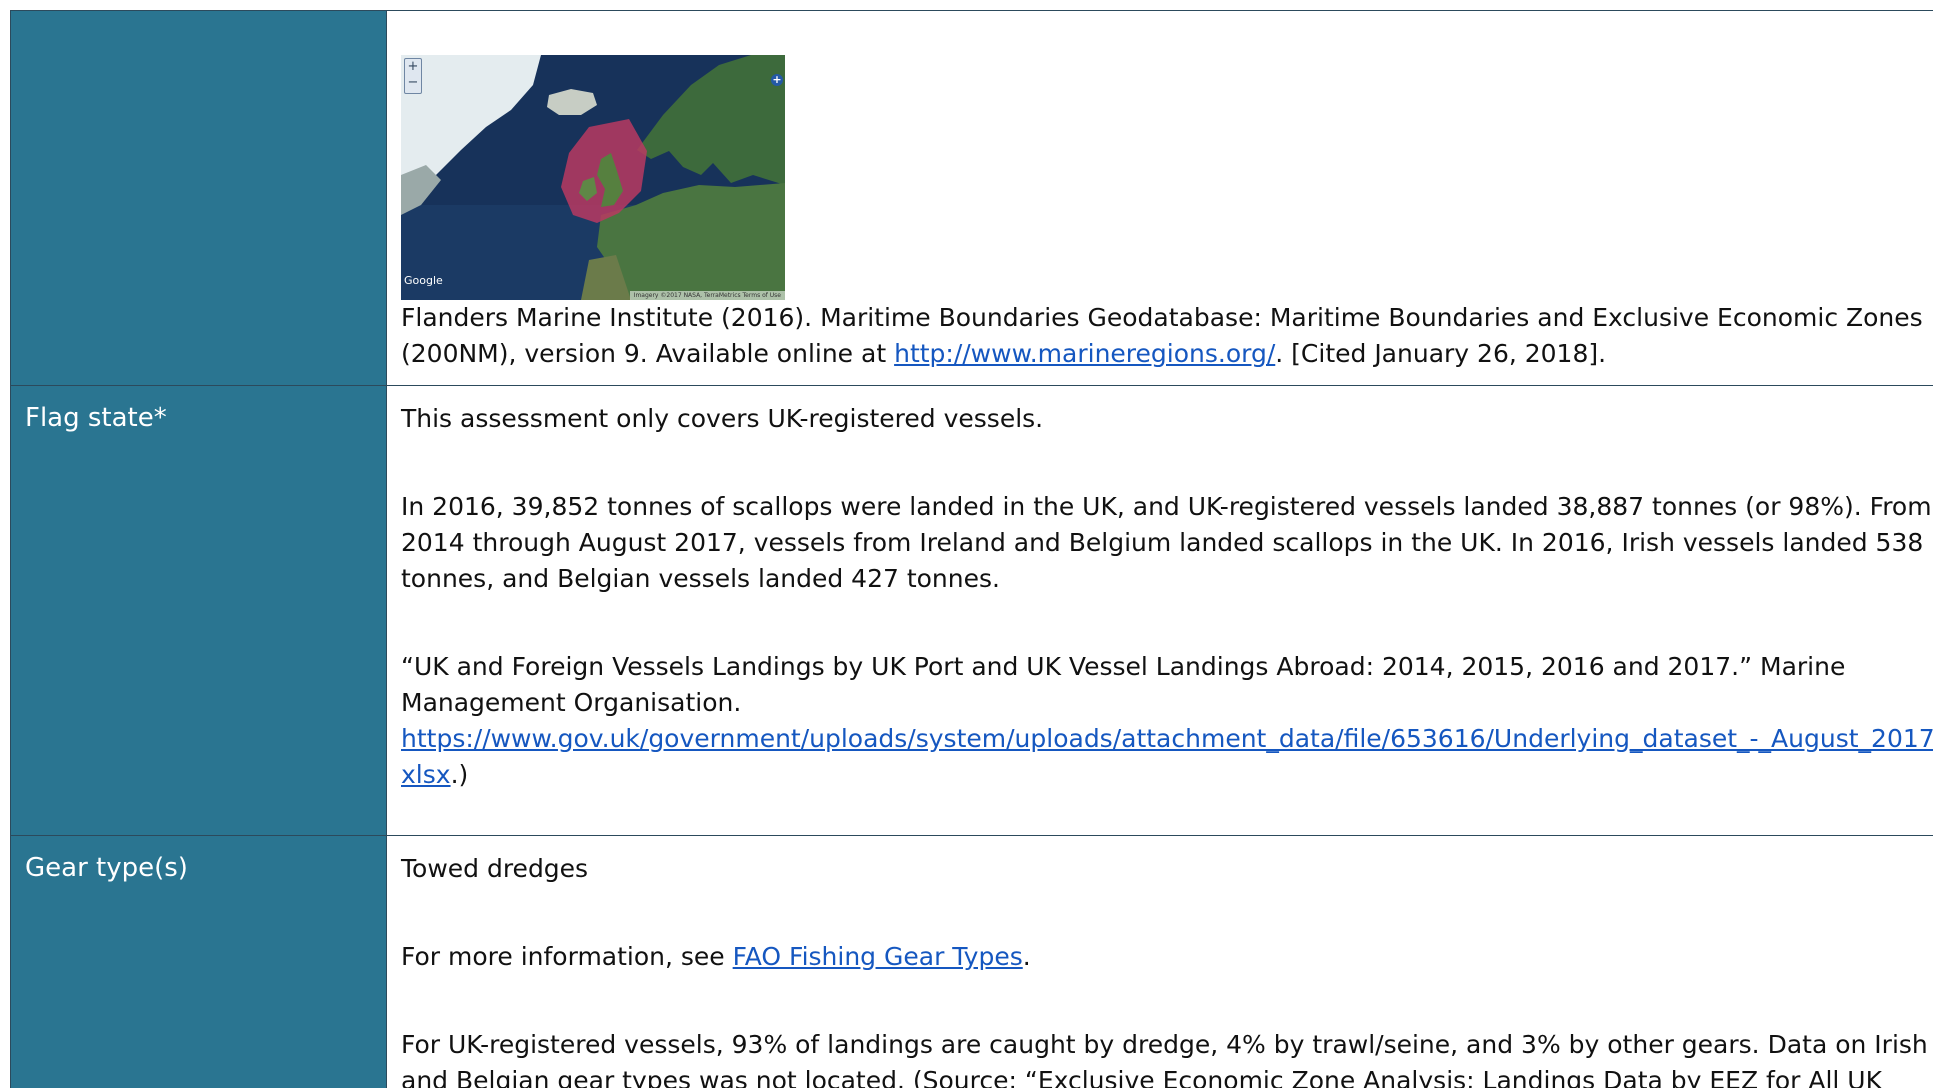 Image resolution: width=1933 pixels, height=1088 pixels. I want to click on layers-icon: +, so click(777, 80).